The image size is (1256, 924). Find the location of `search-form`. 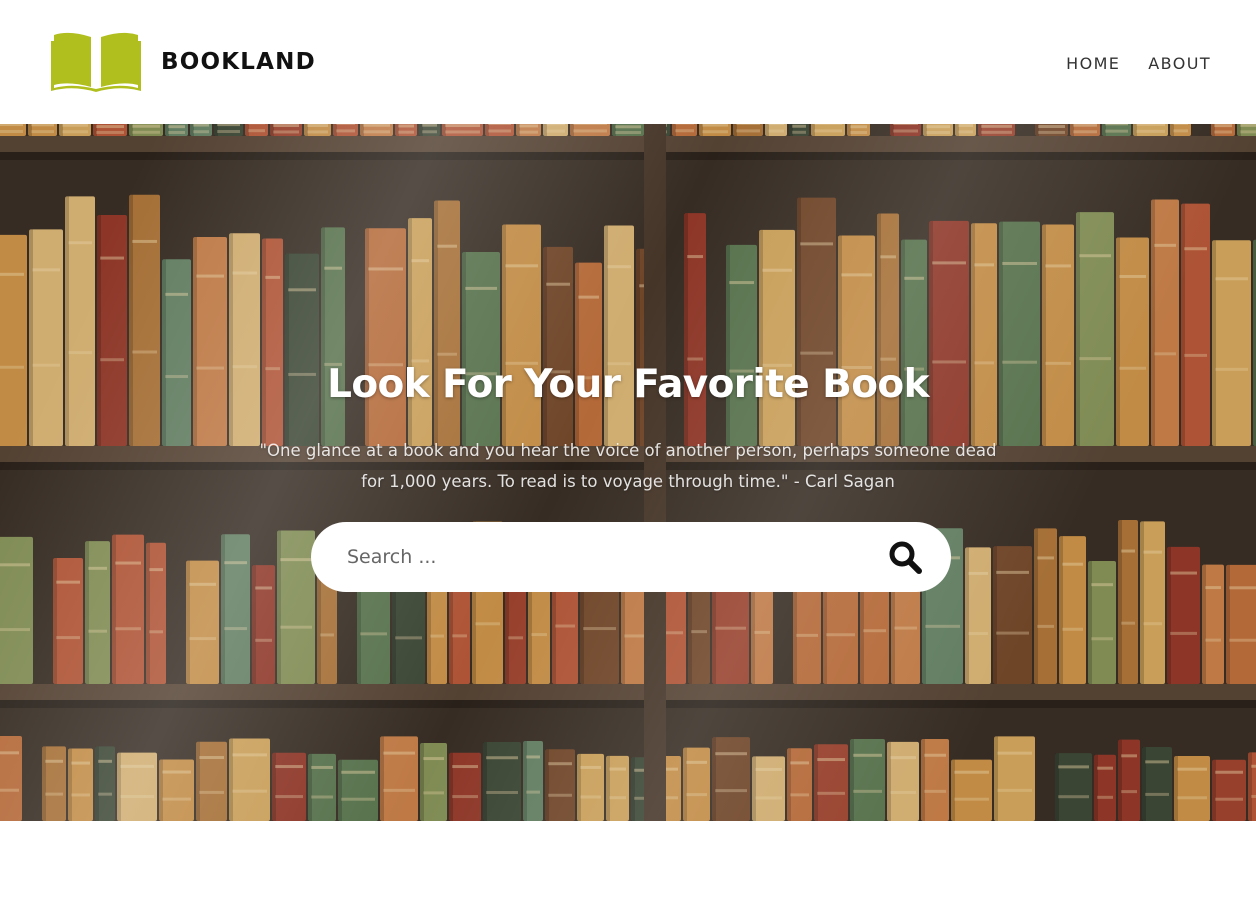

search-form is located at coordinates (631, 557).